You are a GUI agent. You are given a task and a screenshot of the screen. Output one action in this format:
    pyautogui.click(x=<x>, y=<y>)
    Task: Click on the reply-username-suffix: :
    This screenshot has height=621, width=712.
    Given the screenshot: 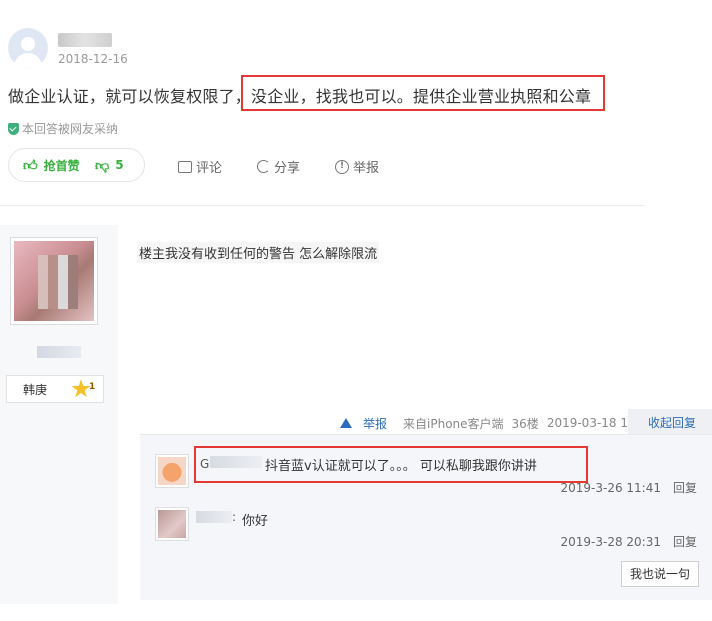 What is the action you would take?
    pyautogui.click(x=234, y=517)
    